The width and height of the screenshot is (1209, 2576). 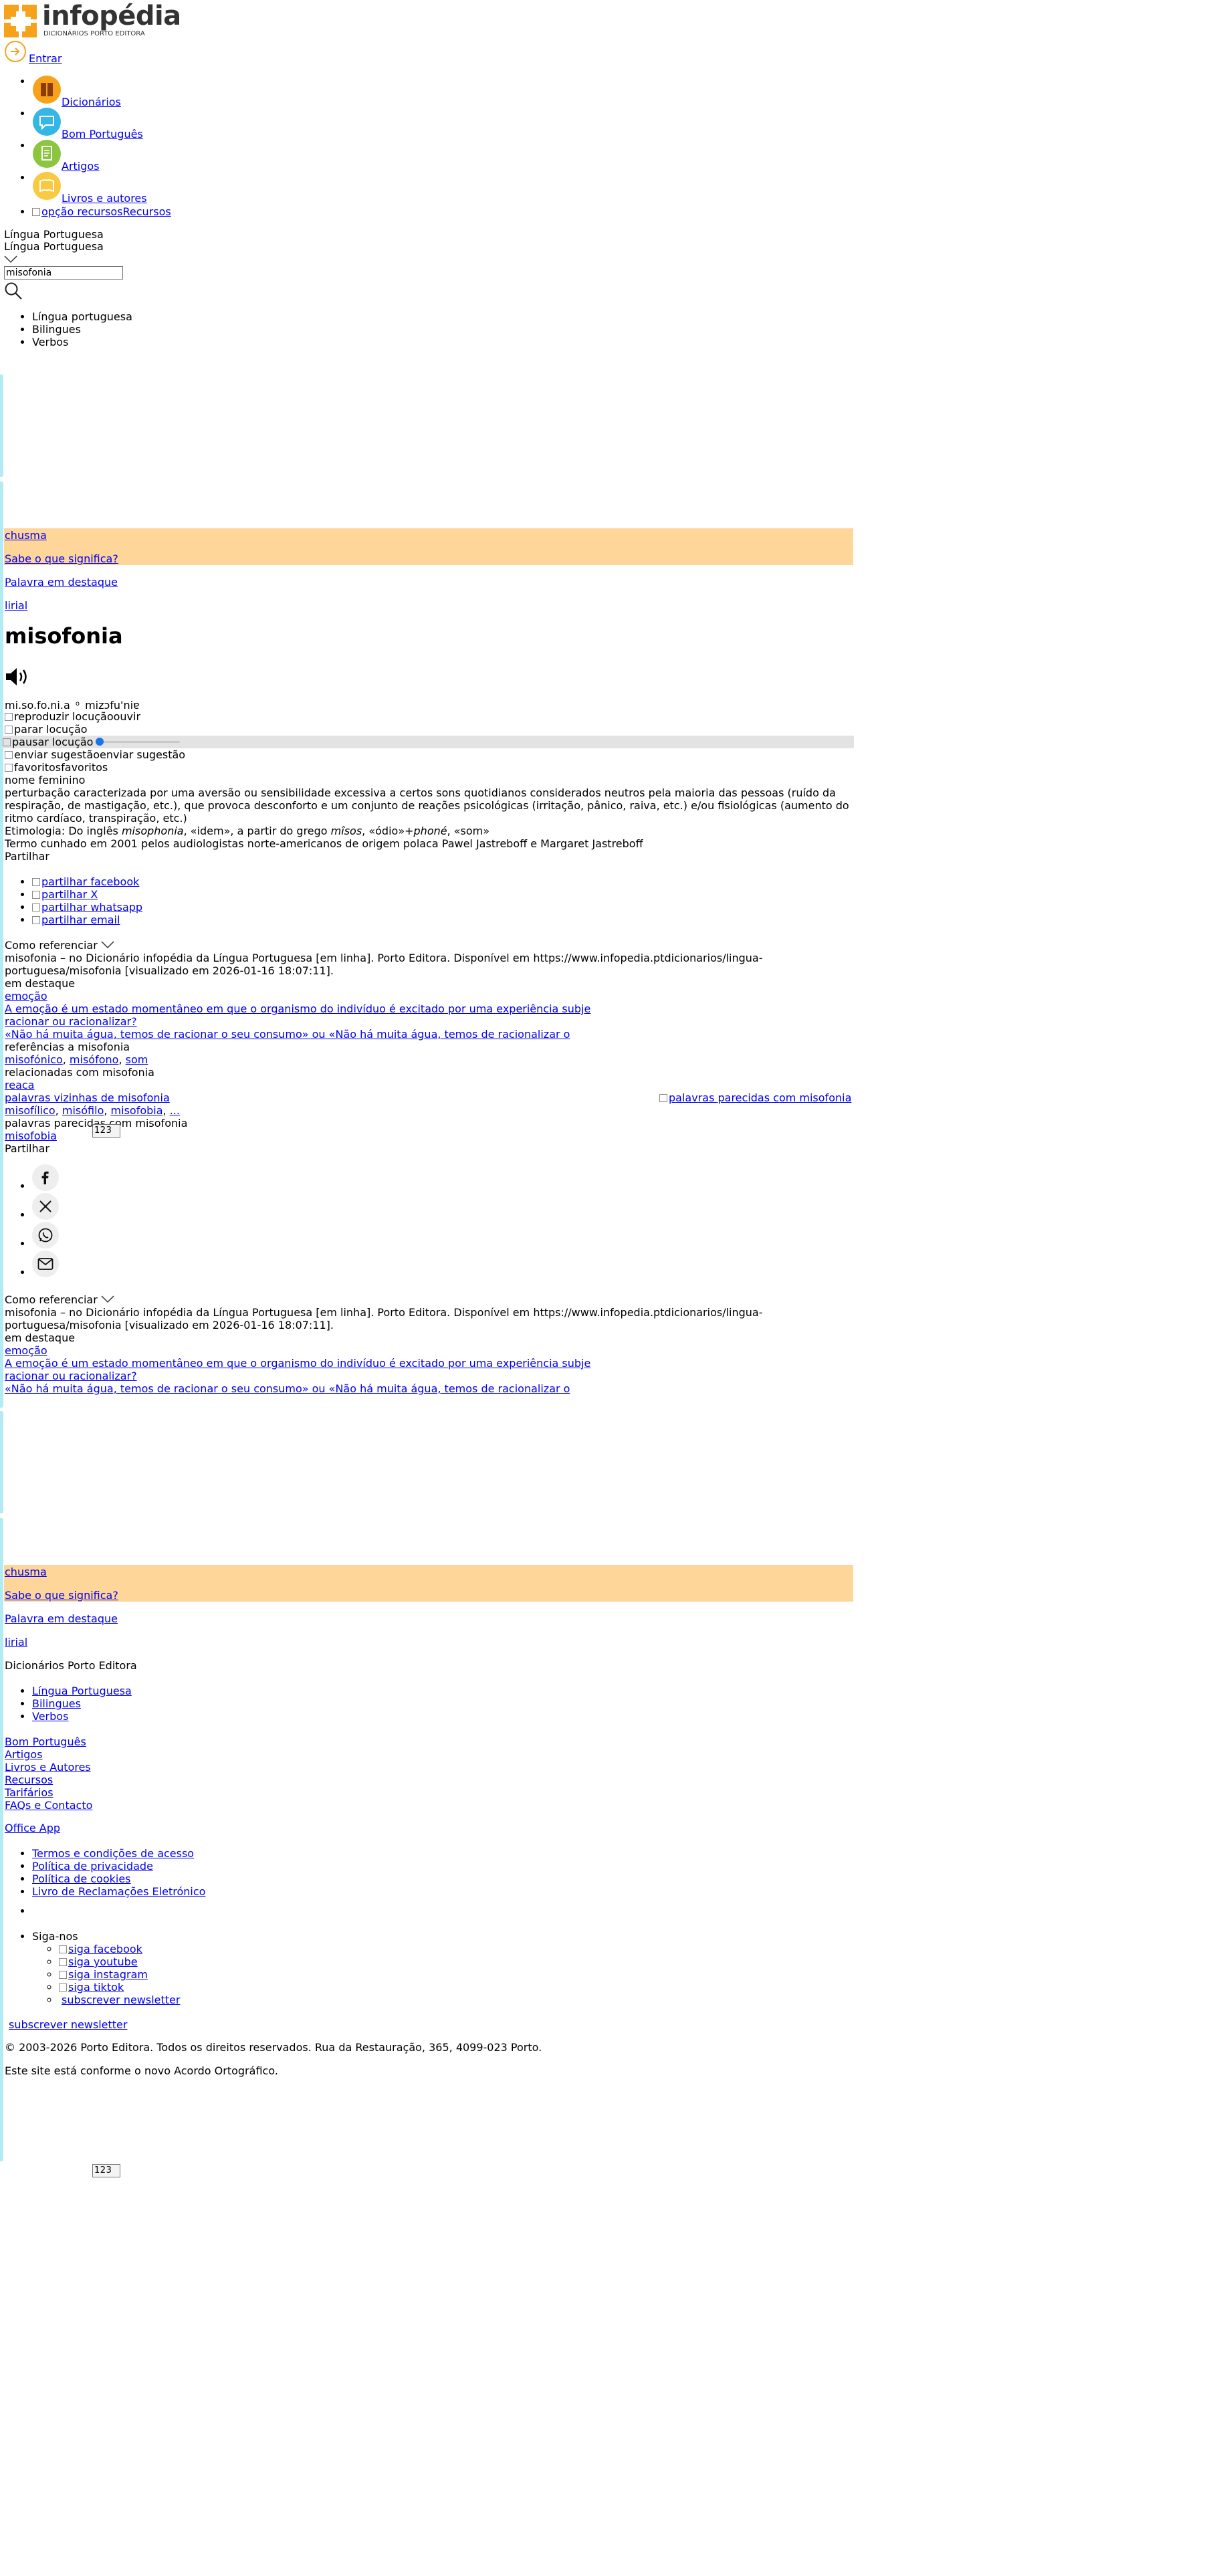 What do you see at coordinates (45, 1741) in the screenshot?
I see `footer-link-bom-portugues: Bom Português` at bounding box center [45, 1741].